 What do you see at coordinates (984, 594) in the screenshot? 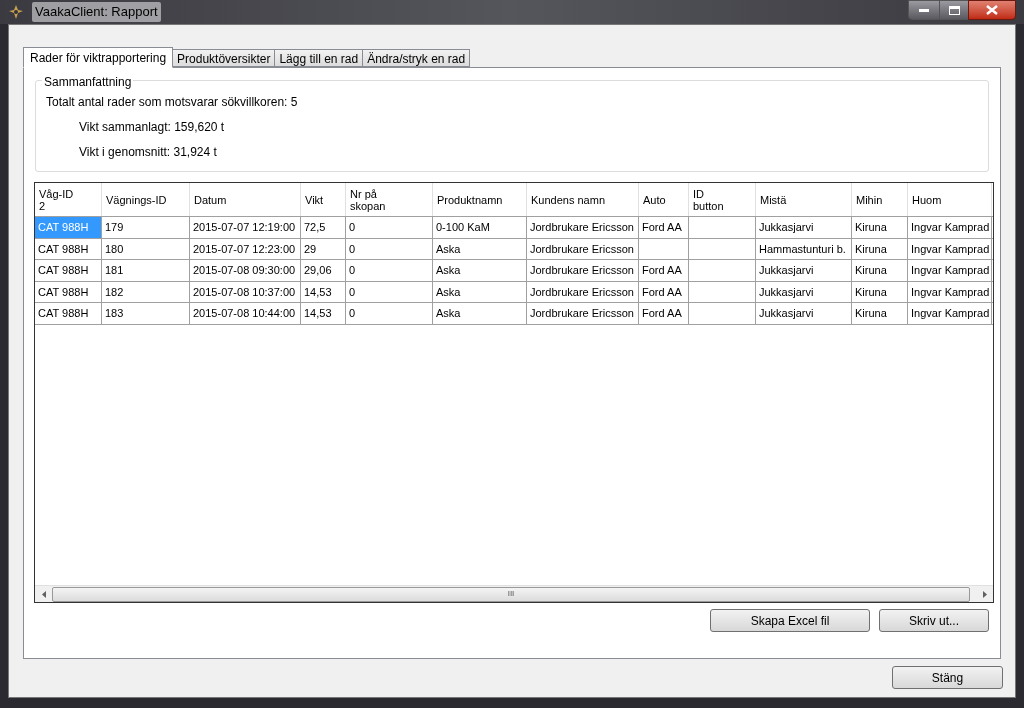
I see `scroll-right-icon` at bounding box center [984, 594].